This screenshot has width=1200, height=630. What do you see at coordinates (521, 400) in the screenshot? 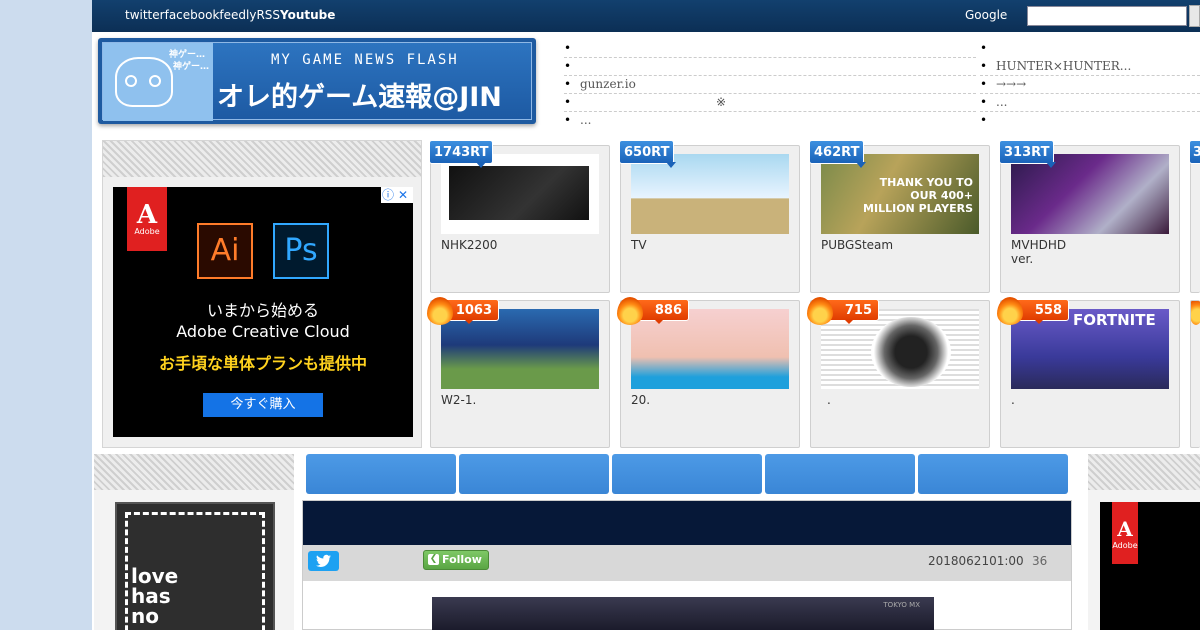
I see `card-title: W2-1.` at bounding box center [521, 400].